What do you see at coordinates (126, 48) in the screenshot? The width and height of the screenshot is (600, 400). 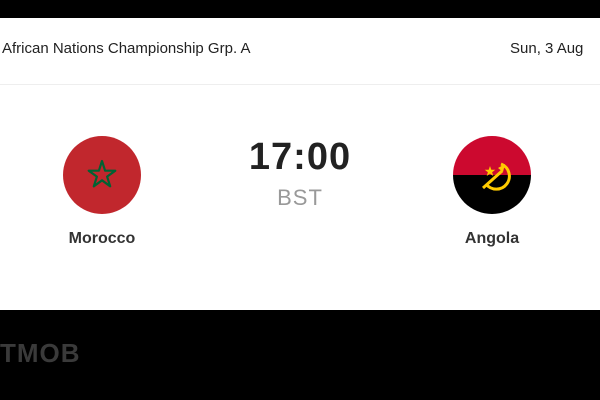 I see `competition-name: African Nations Championship Grp. A` at bounding box center [126, 48].